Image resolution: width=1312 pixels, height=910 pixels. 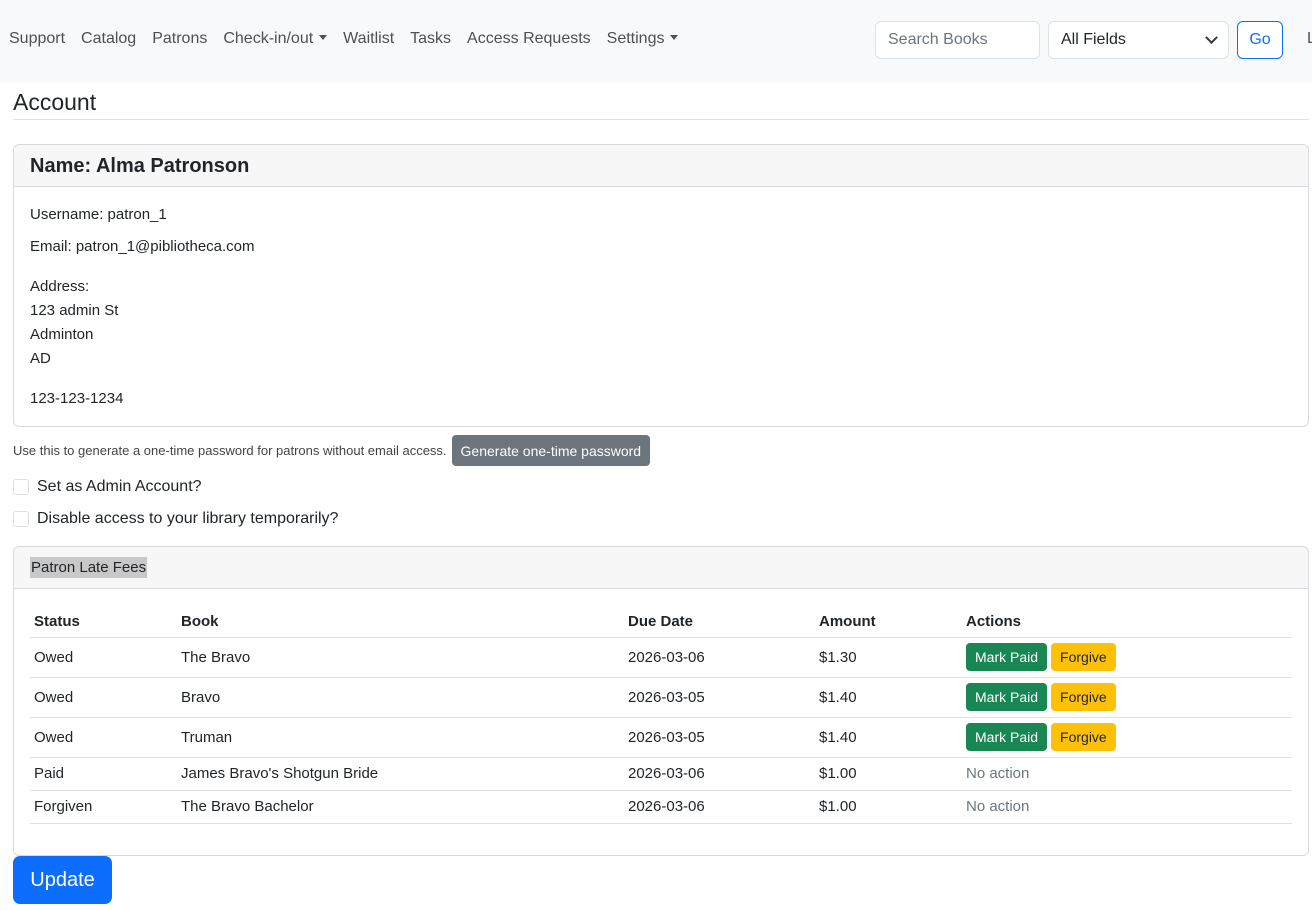 I want to click on generate-otp-button: Generate one-time password, so click(x=551, y=450).